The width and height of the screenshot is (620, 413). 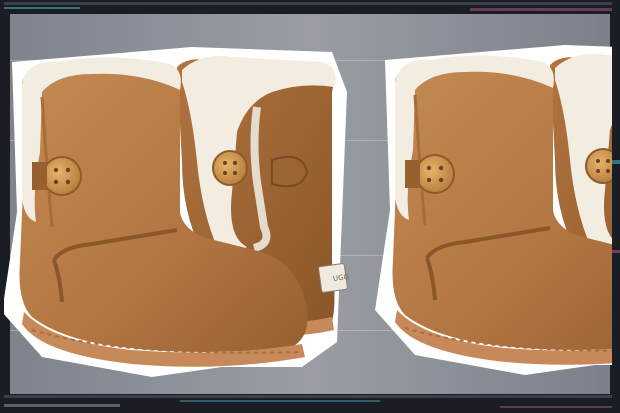 What do you see at coordinates (2, 206) in the screenshot?
I see `left-frame-edge` at bounding box center [2, 206].